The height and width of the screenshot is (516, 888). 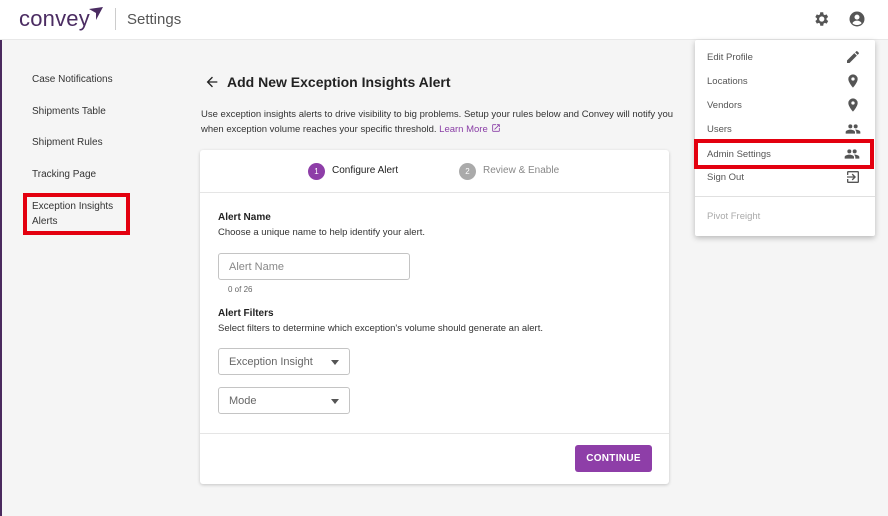 I want to click on step-2-badge: 2, so click(x=467, y=171).